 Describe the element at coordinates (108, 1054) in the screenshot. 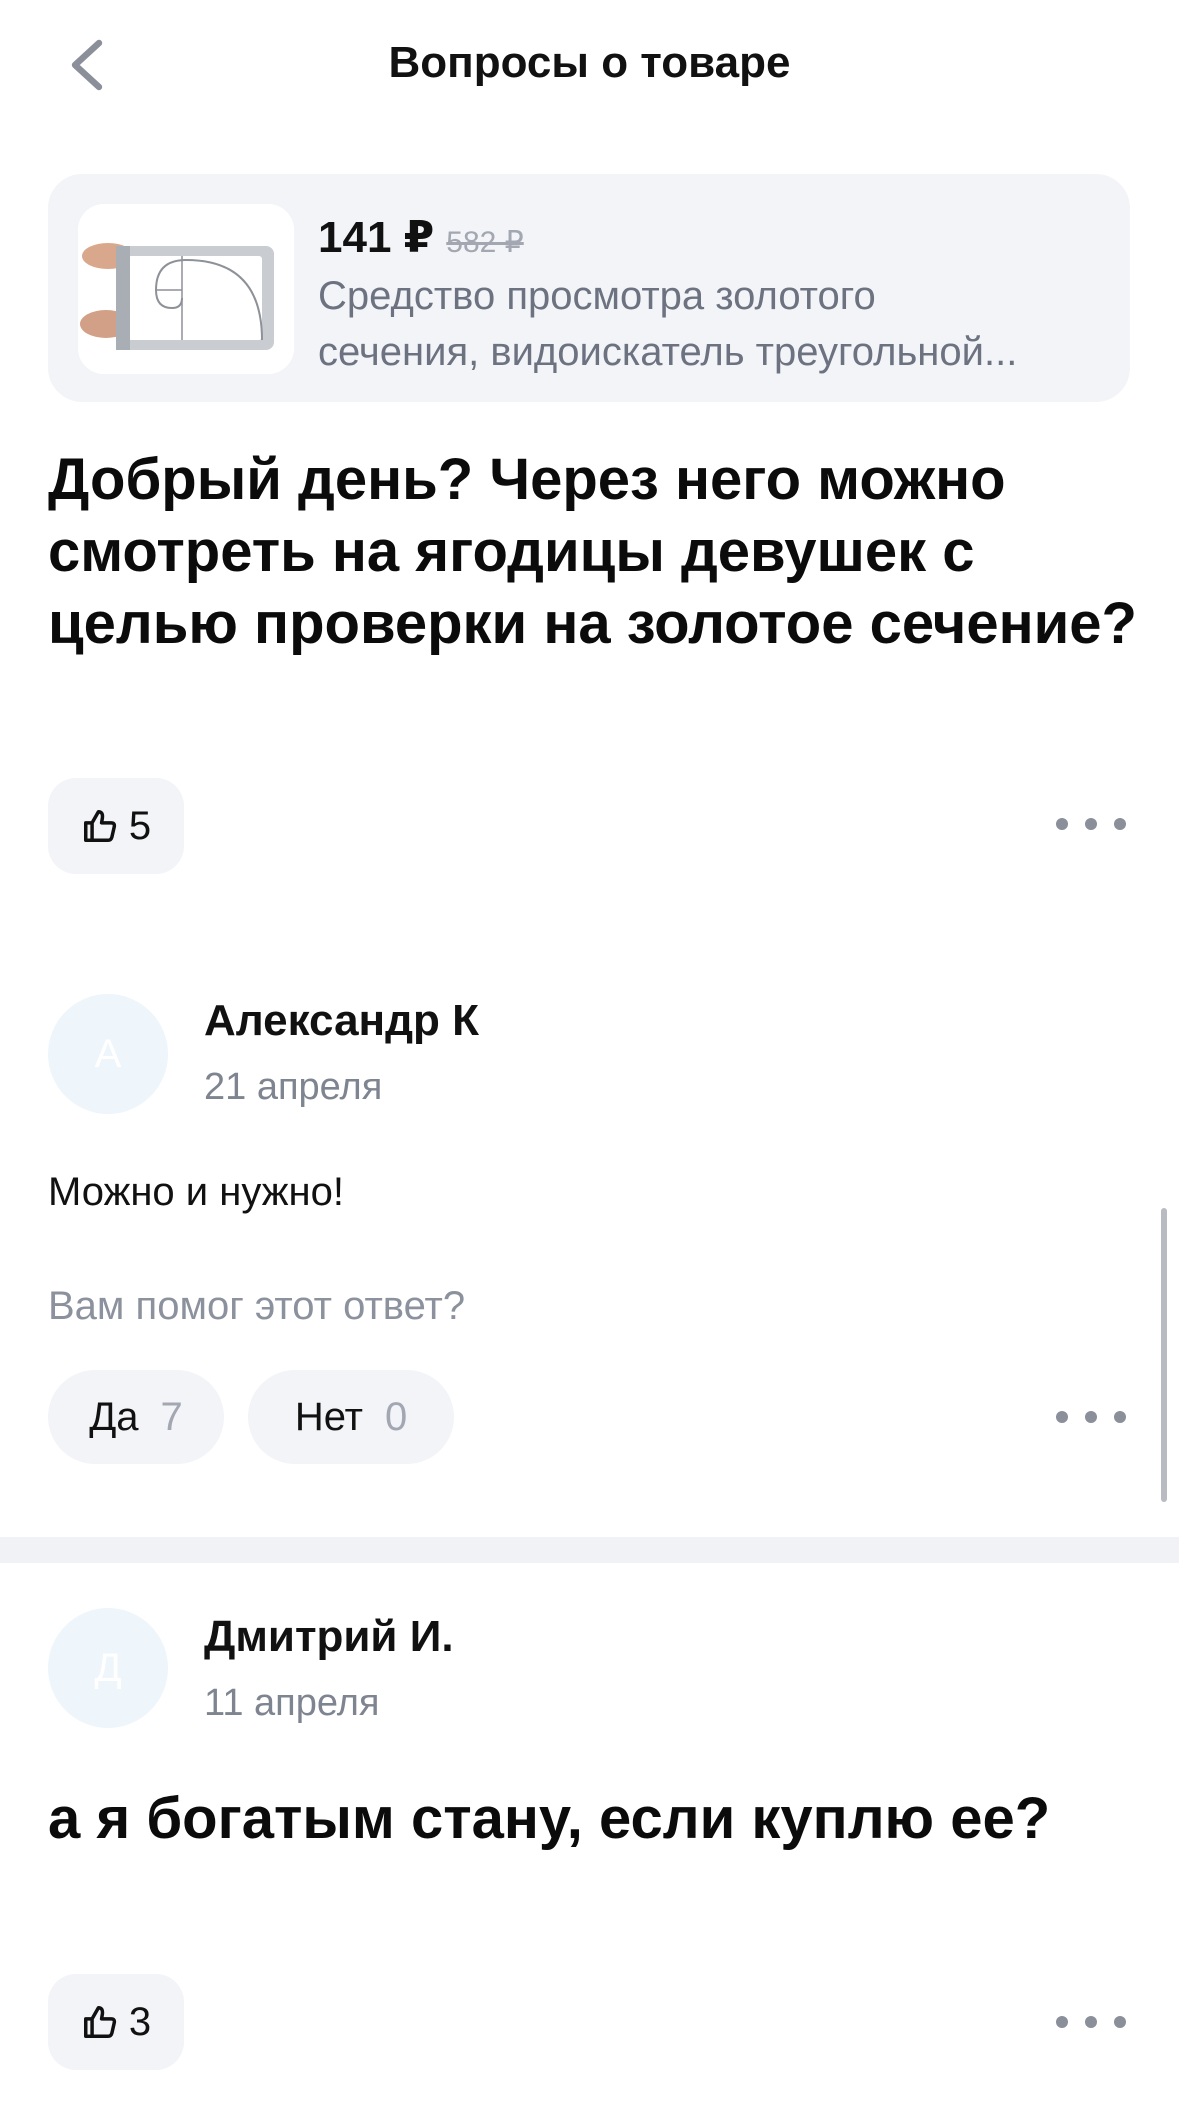

I see `avatar: А` at that location.